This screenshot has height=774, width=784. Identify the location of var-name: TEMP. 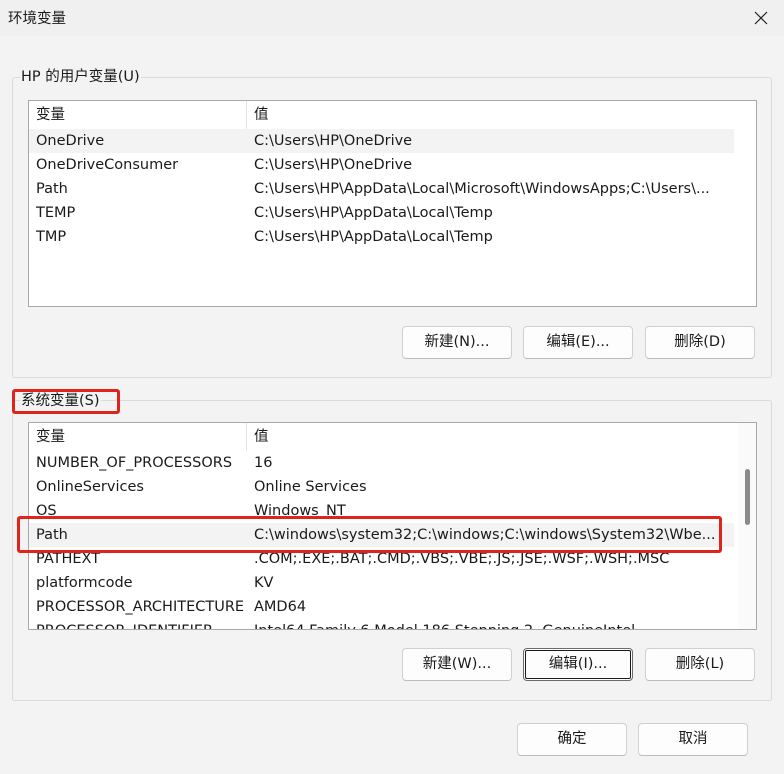
(56, 213).